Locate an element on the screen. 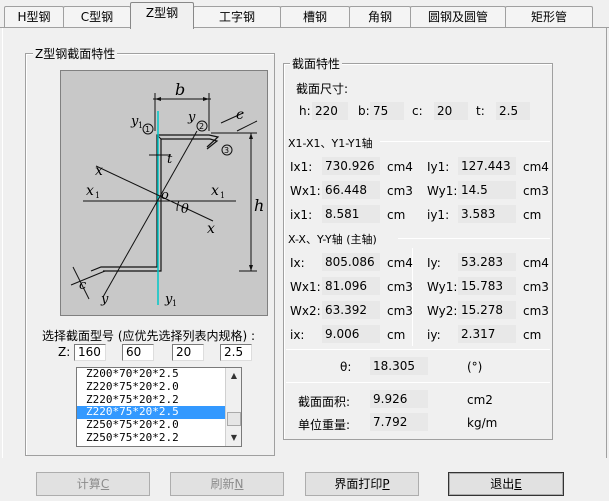 The width and height of the screenshot is (609, 501). iy1-big-label: Iy1: is located at coordinates (438, 167).